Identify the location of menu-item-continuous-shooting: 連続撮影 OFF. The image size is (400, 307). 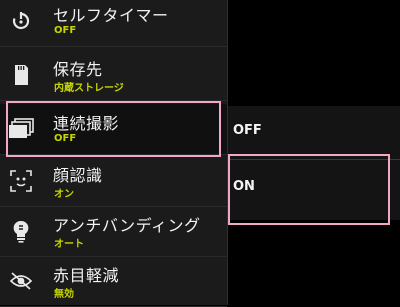
(113, 129).